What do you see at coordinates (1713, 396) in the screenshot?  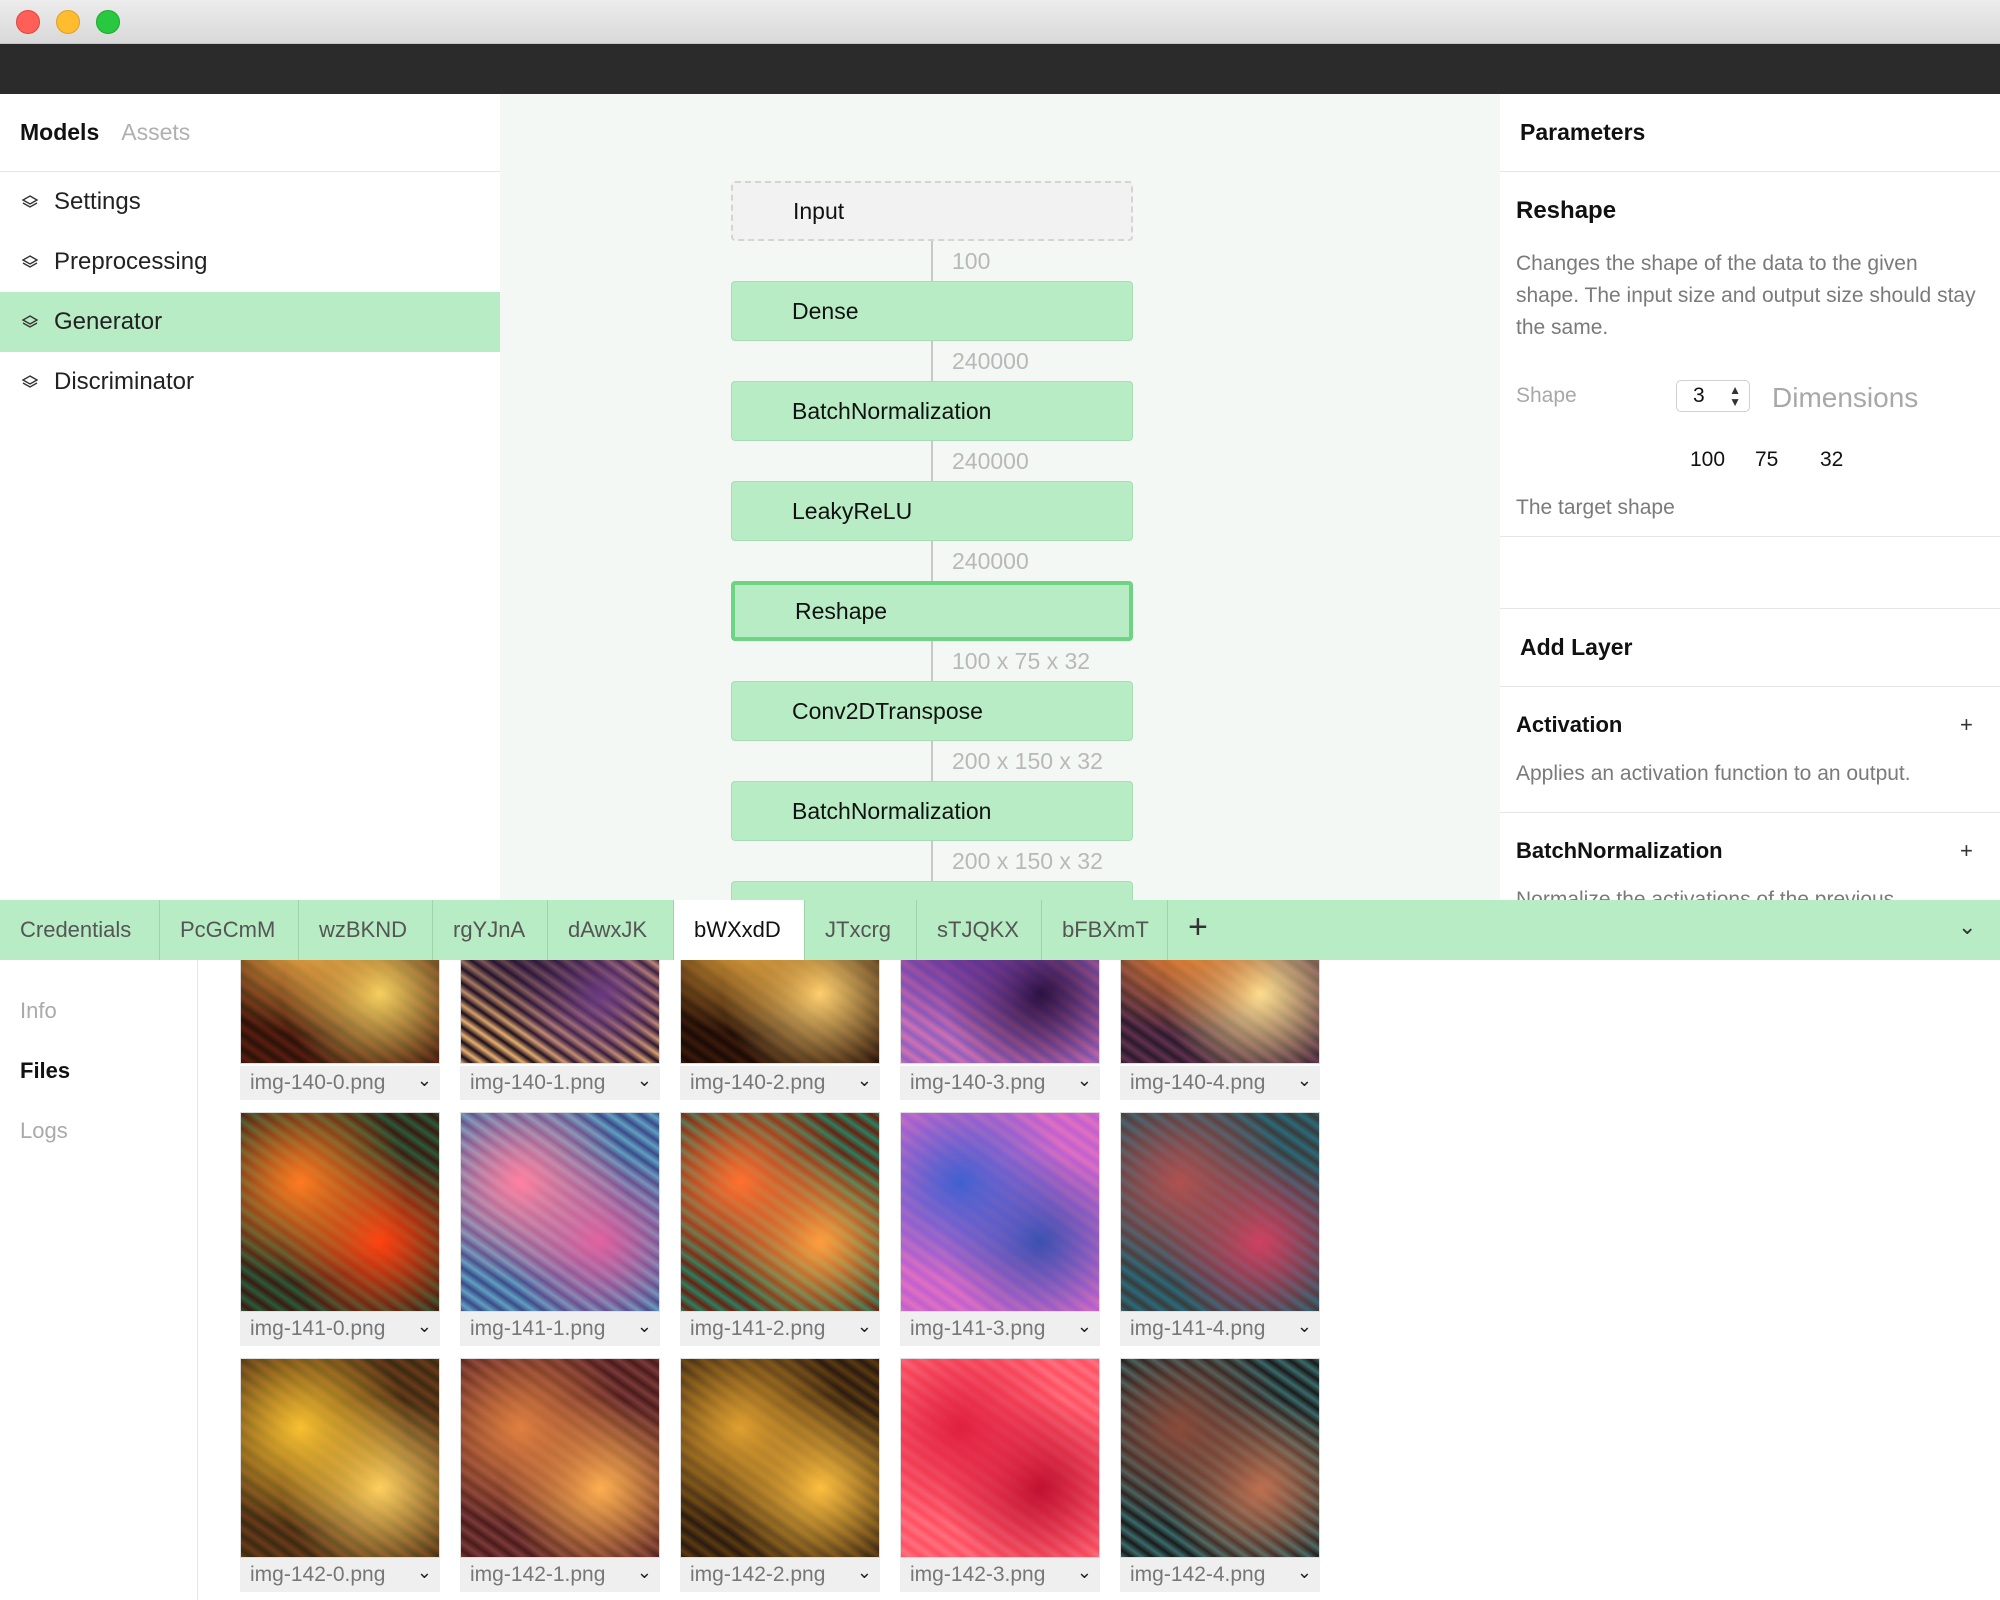 I see `shape-dimension-stepper: 3 ▲ ▼` at bounding box center [1713, 396].